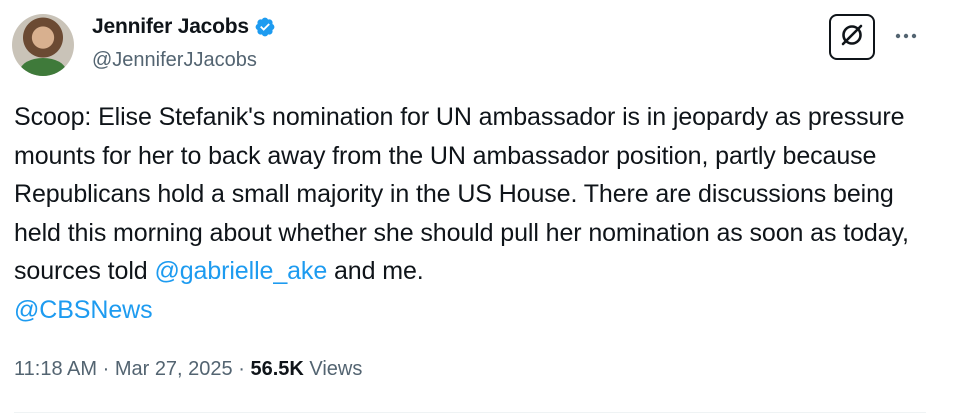 The width and height of the screenshot is (974, 418). What do you see at coordinates (265, 27) in the screenshot?
I see `verified-badge-icon` at bounding box center [265, 27].